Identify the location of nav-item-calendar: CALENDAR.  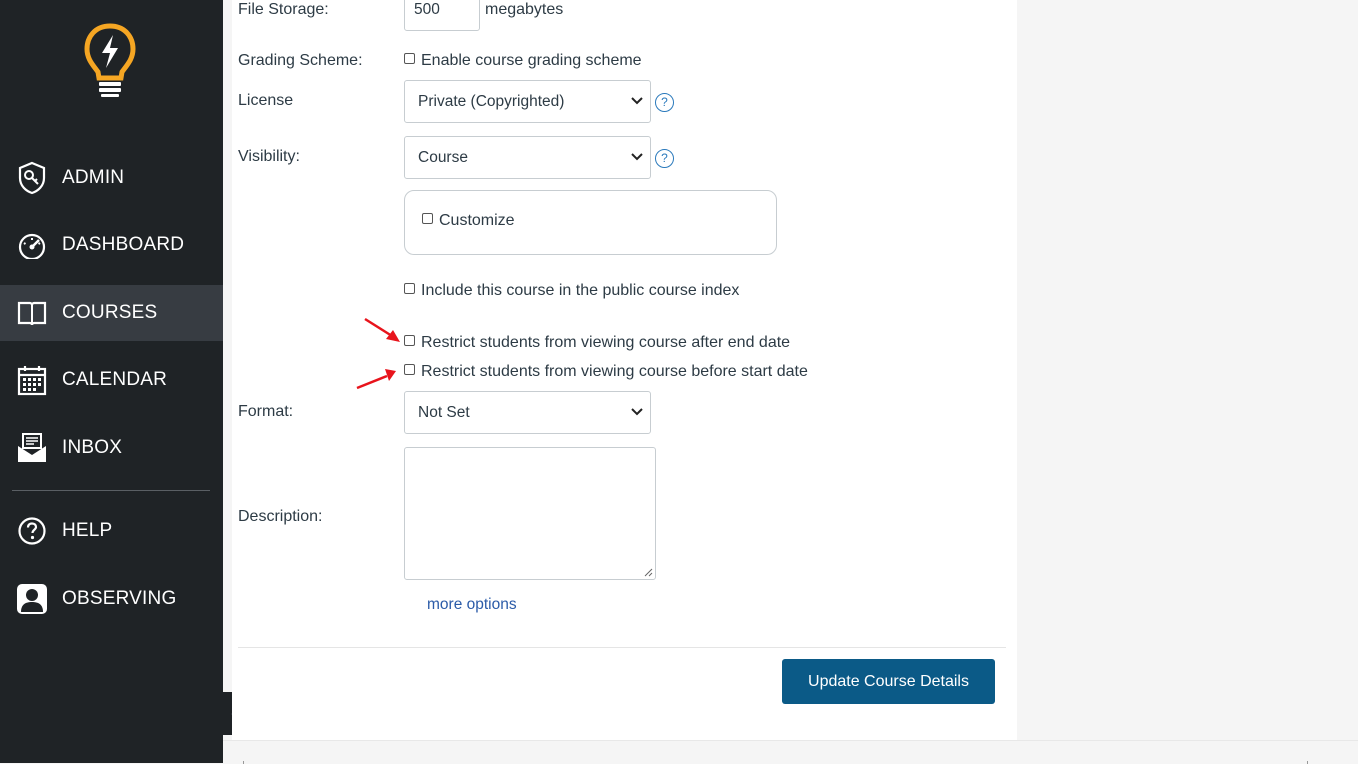
(111, 380).